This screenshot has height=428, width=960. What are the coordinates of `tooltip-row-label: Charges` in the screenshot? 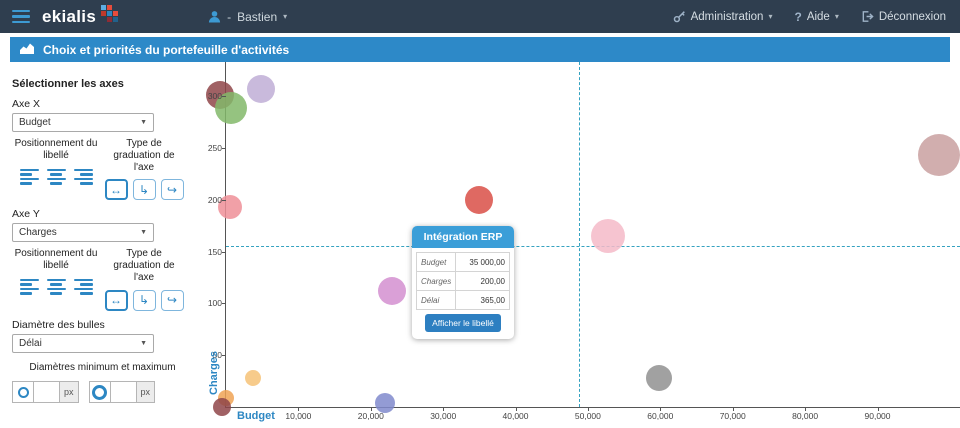 It's located at (436, 281).